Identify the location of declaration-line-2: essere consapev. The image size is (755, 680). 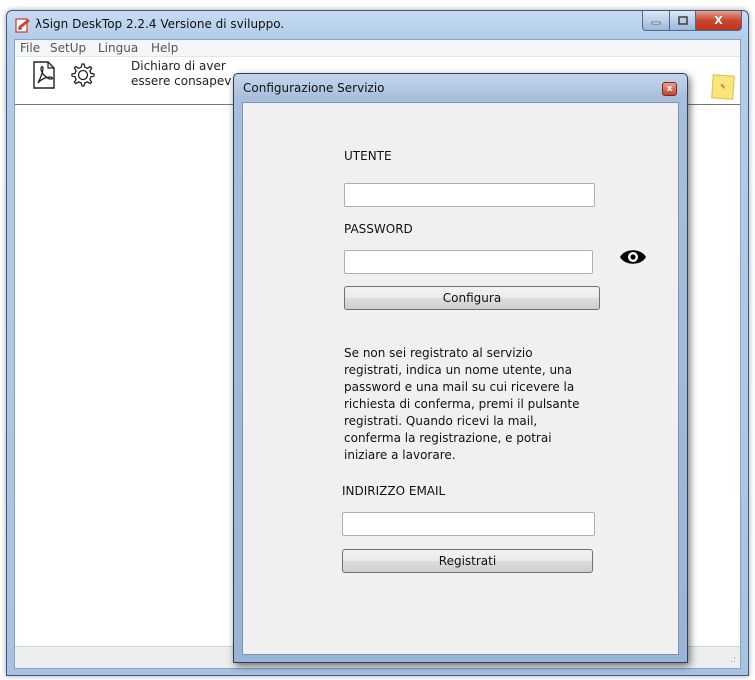
(181, 81).